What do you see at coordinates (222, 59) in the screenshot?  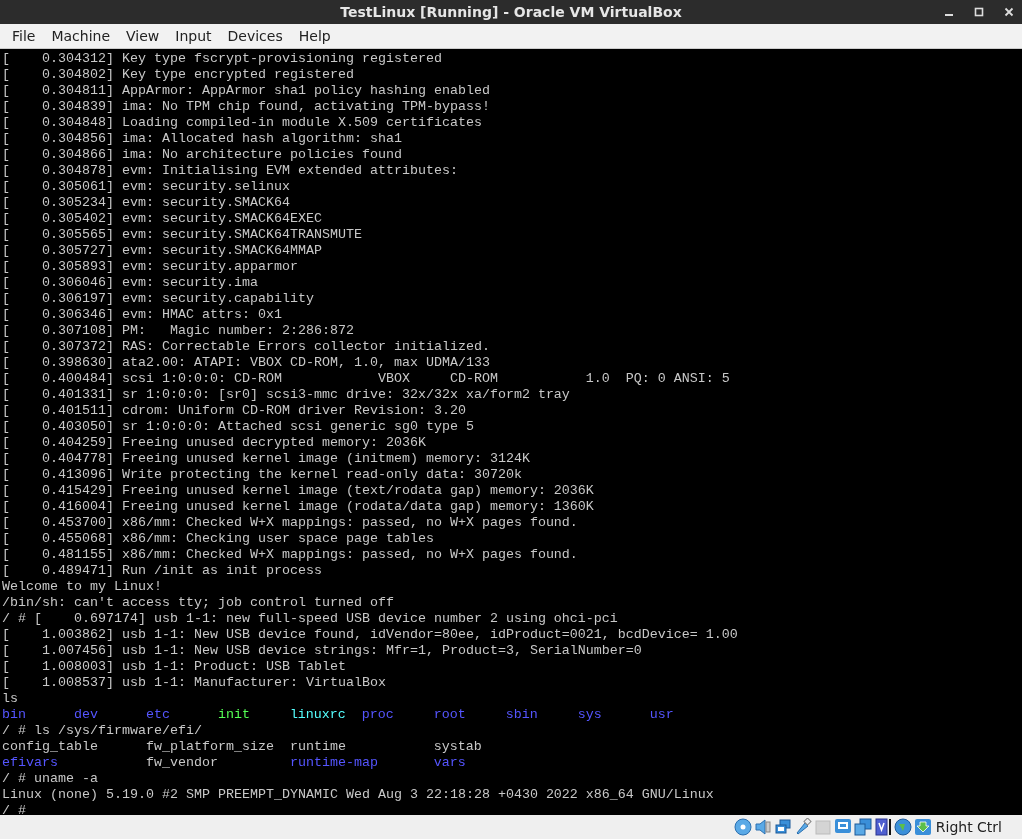 I see `console-line: [ 0.304312] Key type fscrypt-provisioning registered` at bounding box center [222, 59].